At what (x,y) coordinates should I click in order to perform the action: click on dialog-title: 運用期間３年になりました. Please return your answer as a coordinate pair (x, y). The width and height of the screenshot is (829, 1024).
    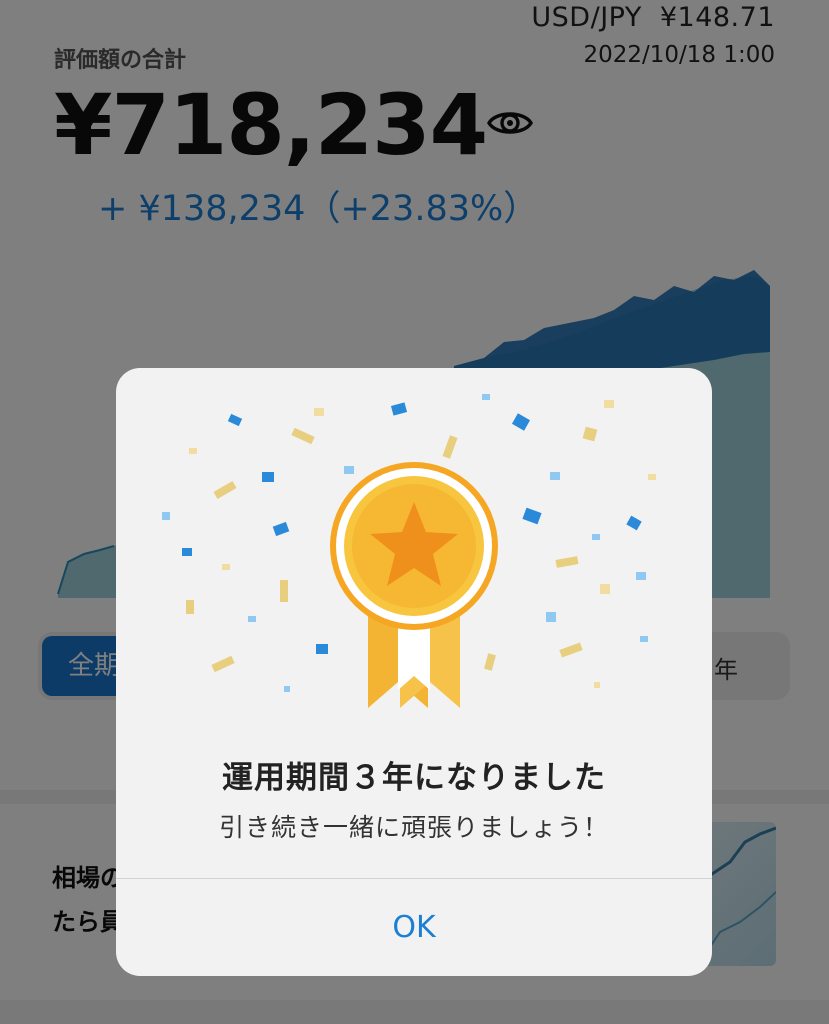
    Looking at the image, I should click on (414, 778).